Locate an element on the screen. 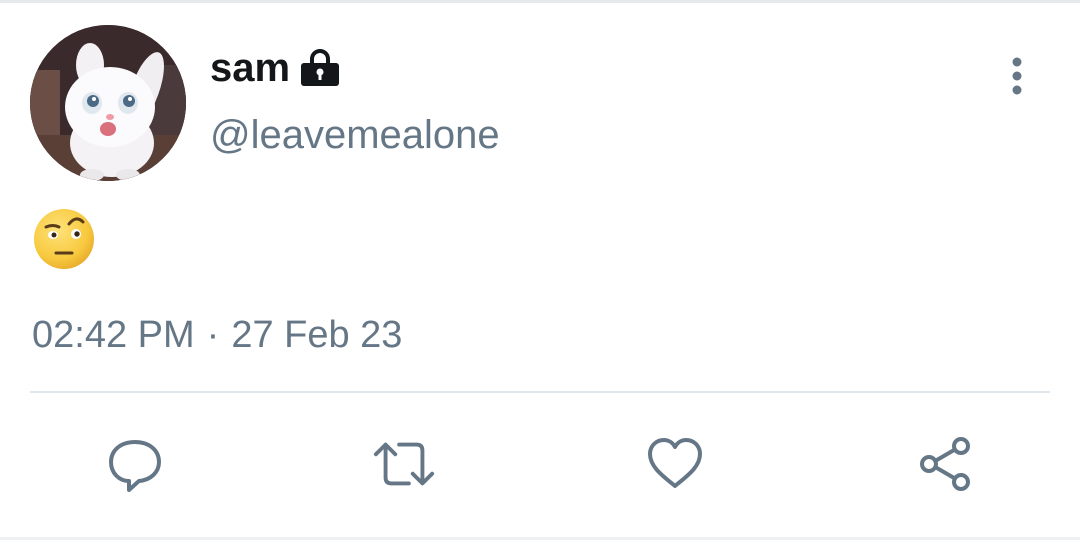 This screenshot has height=547, width=1080. more-options-button is located at coordinates (1017, 76).